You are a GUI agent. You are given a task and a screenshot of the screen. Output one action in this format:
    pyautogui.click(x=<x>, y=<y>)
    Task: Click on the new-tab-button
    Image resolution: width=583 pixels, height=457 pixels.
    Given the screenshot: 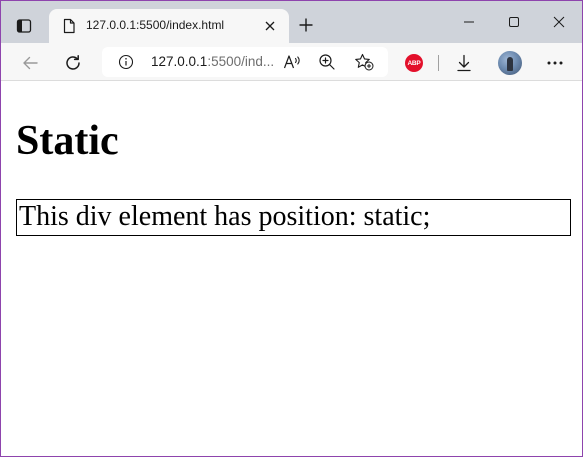 What is the action you would take?
    pyautogui.click(x=306, y=25)
    